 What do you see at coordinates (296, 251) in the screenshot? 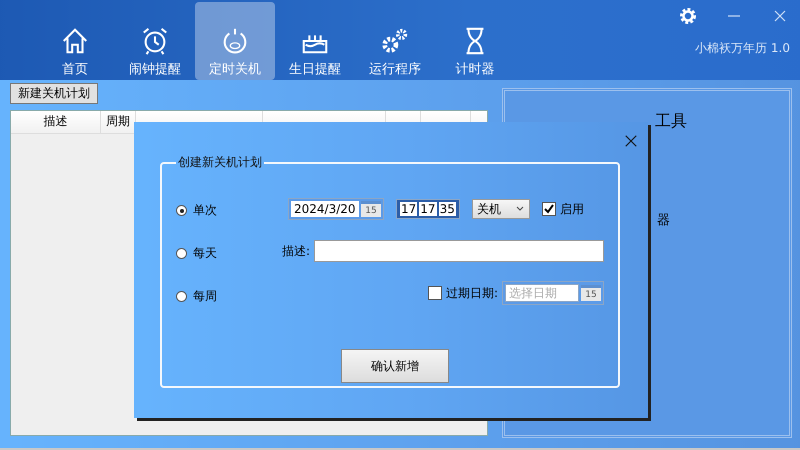
I see `description-label: 描述:` at bounding box center [296, 251].